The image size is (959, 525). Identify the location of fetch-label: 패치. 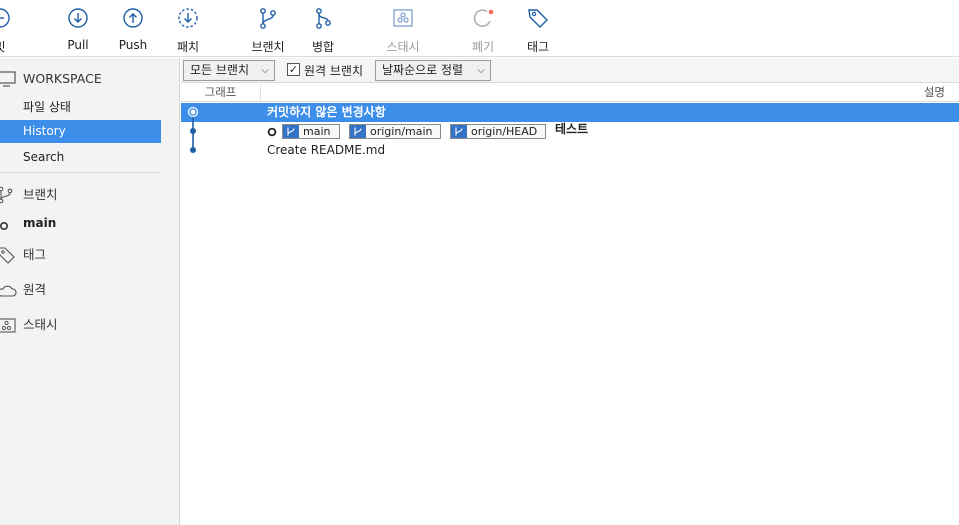
(188, 47).